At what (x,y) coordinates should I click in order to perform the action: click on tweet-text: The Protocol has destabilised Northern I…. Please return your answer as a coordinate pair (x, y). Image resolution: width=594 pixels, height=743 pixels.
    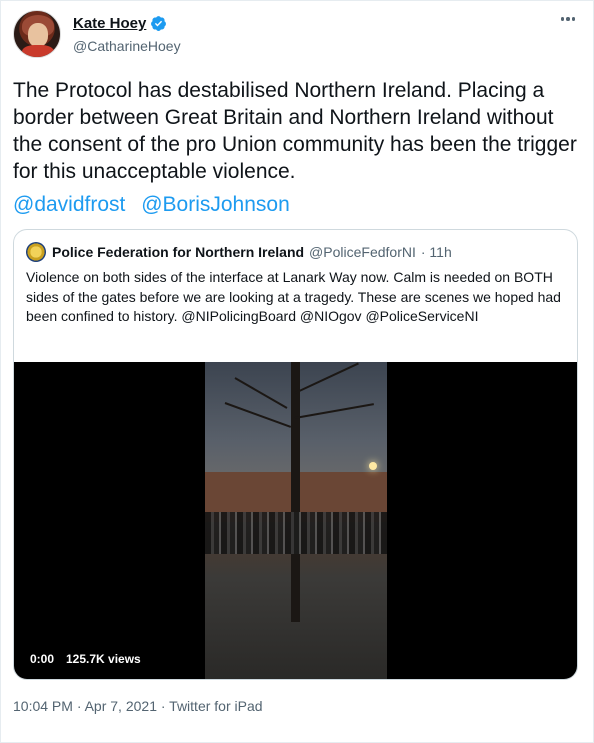
    Looking at the image, I should click on (295, 131).